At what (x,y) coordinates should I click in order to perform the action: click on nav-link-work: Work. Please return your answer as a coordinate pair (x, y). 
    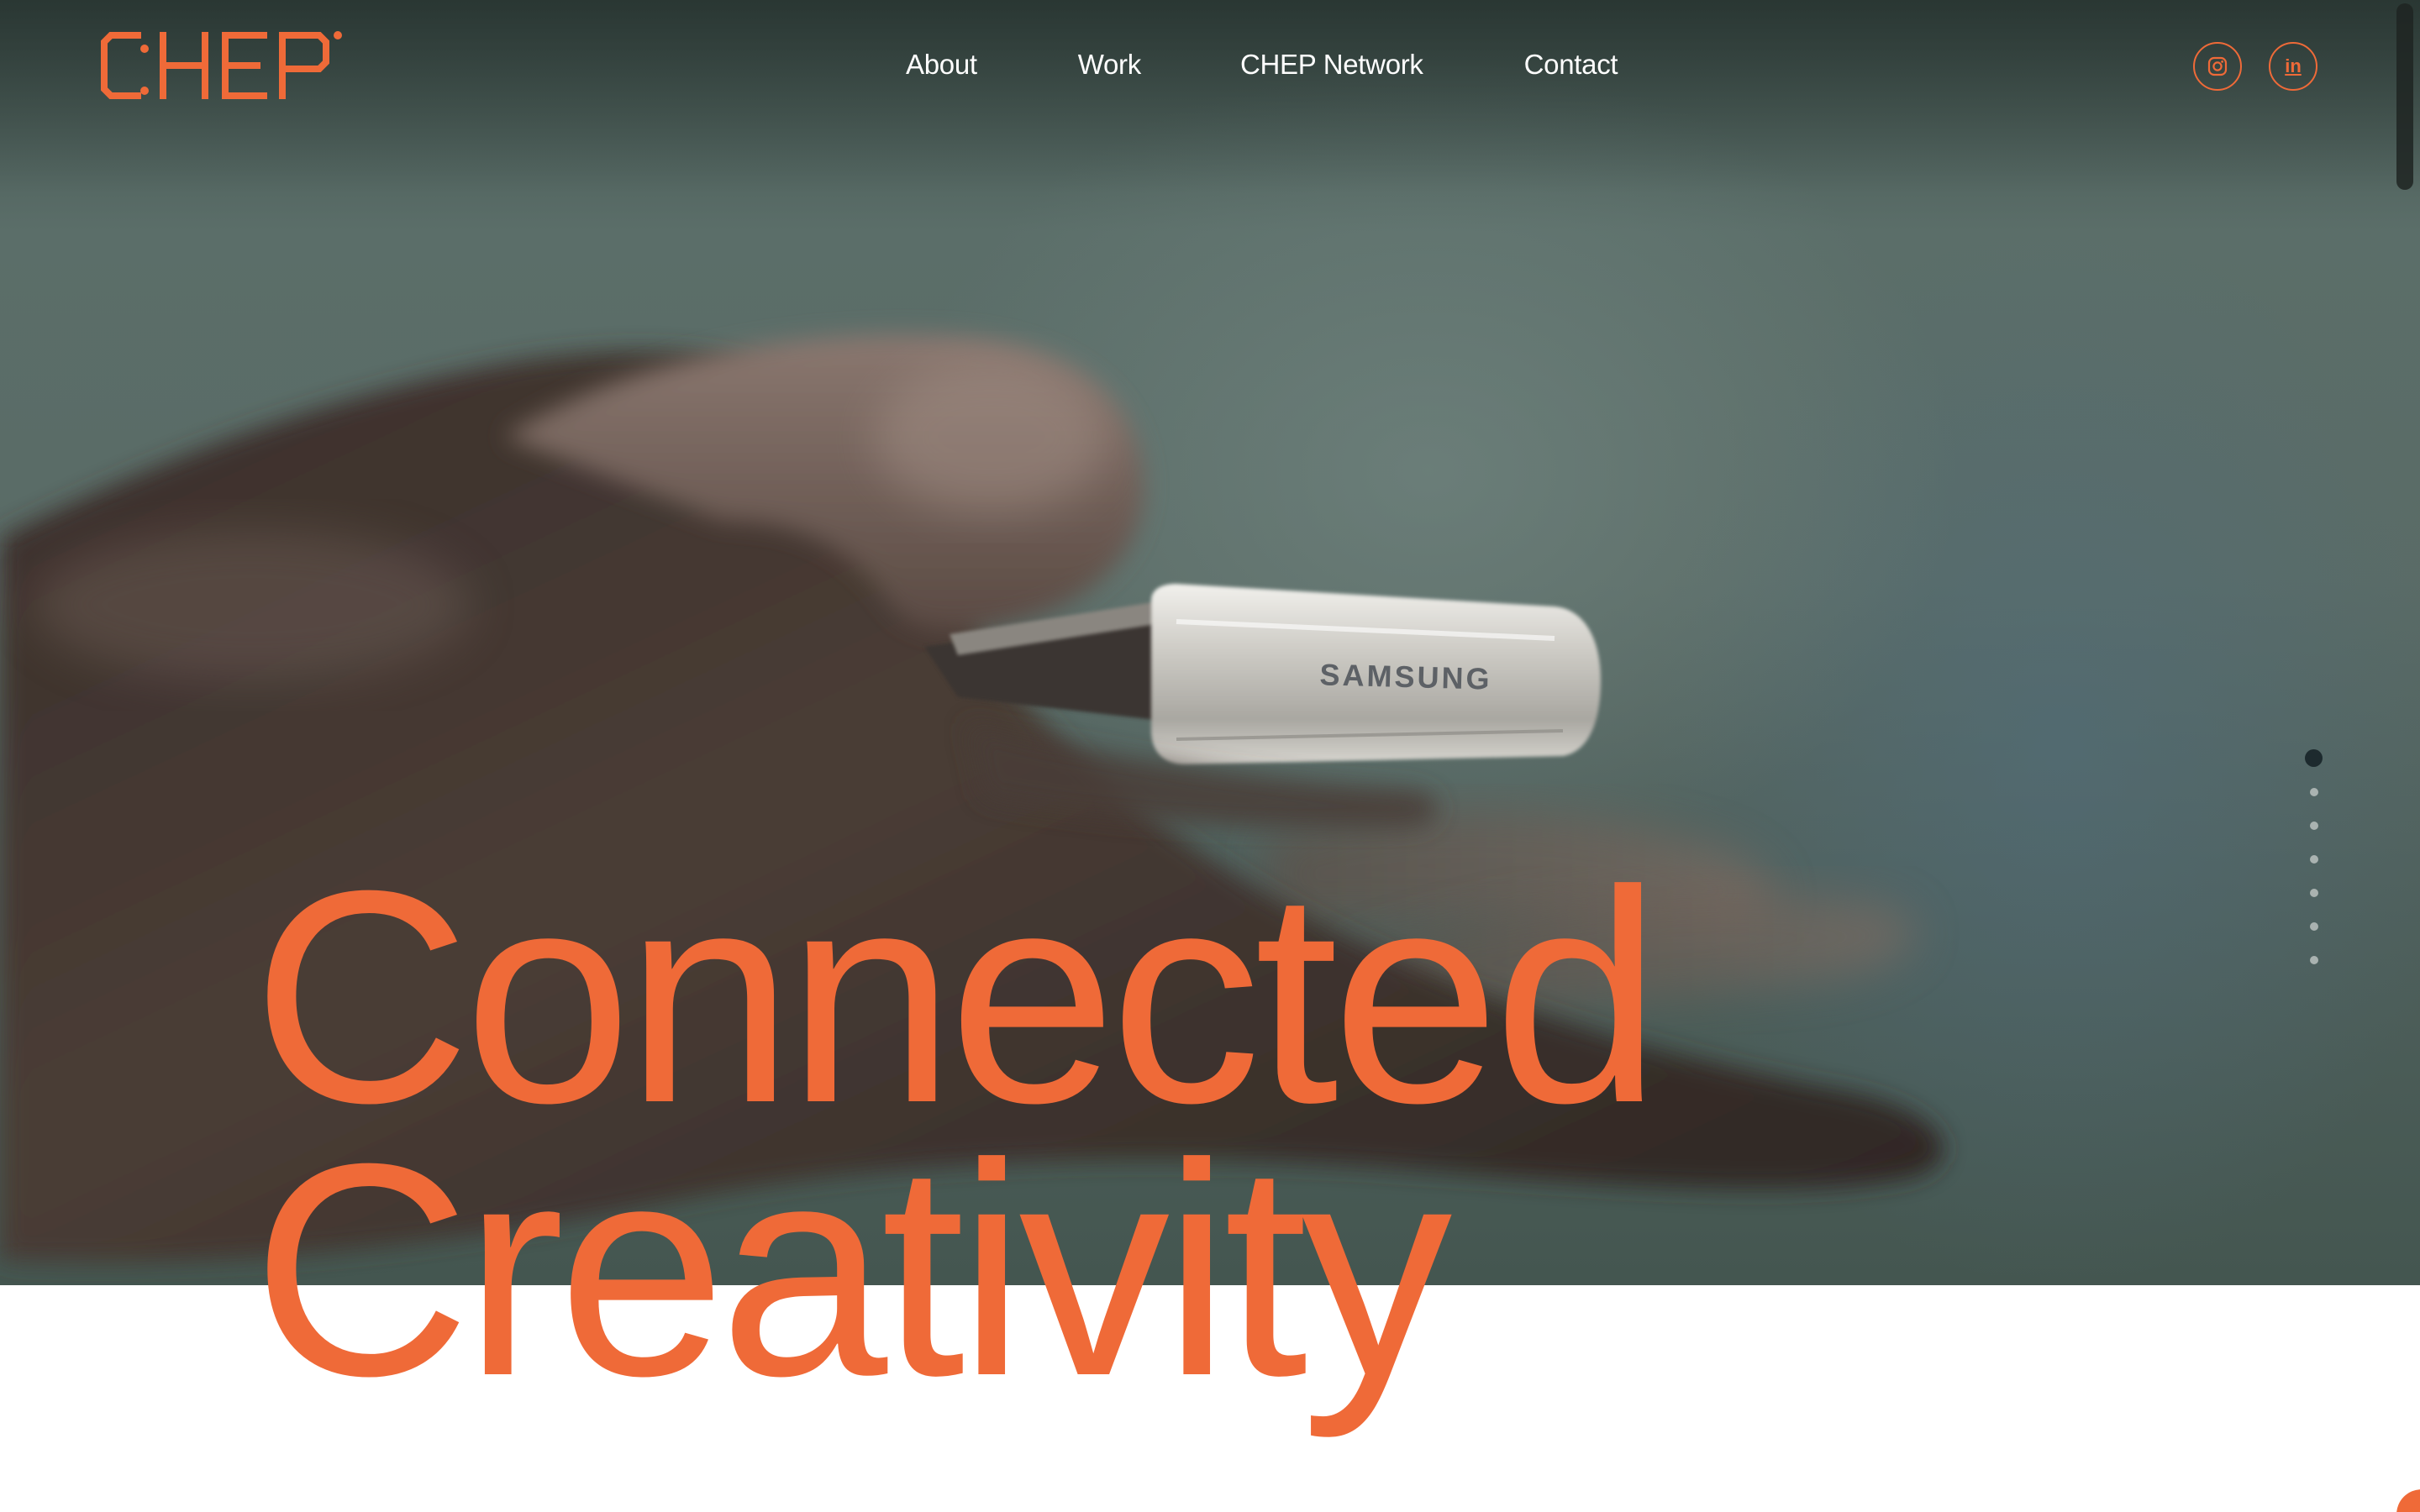
    Looking at the image, I should click on (1110, 65).